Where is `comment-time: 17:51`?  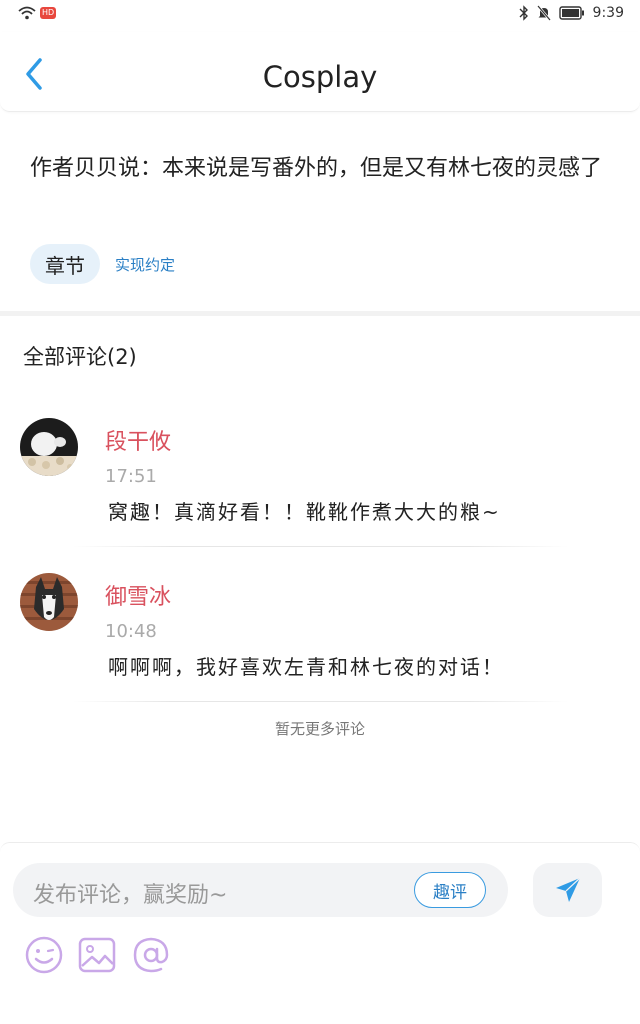 comment-time: 17:51 is located at coordinates (131, 476).